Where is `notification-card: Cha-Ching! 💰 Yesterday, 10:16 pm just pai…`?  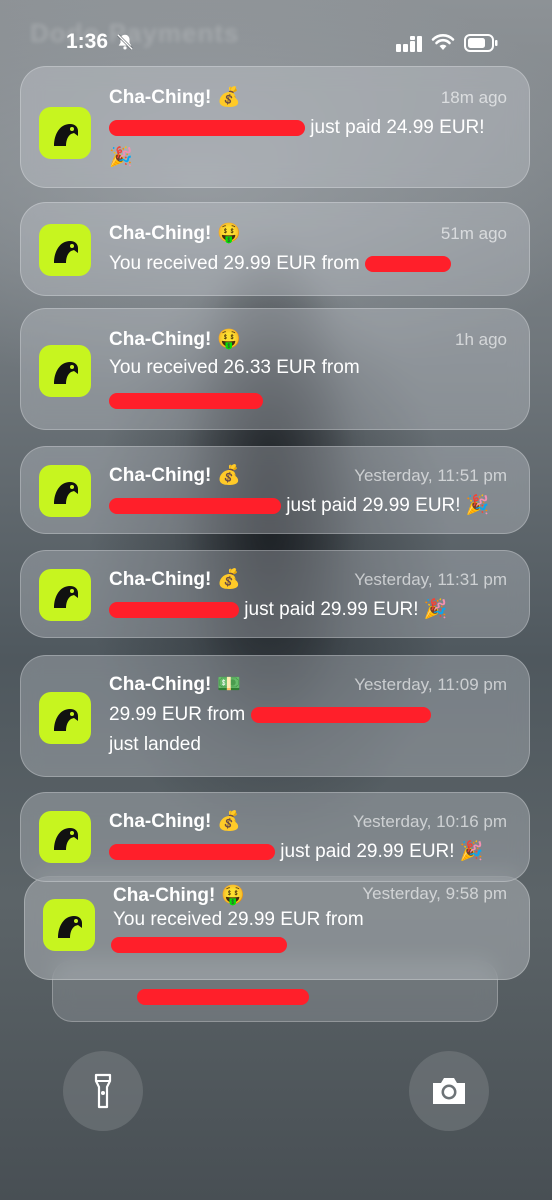 notification-card: Cha-Ching! 💰 Yesterday, 10:16 pm just pai… is located at coordinates (275, 837).